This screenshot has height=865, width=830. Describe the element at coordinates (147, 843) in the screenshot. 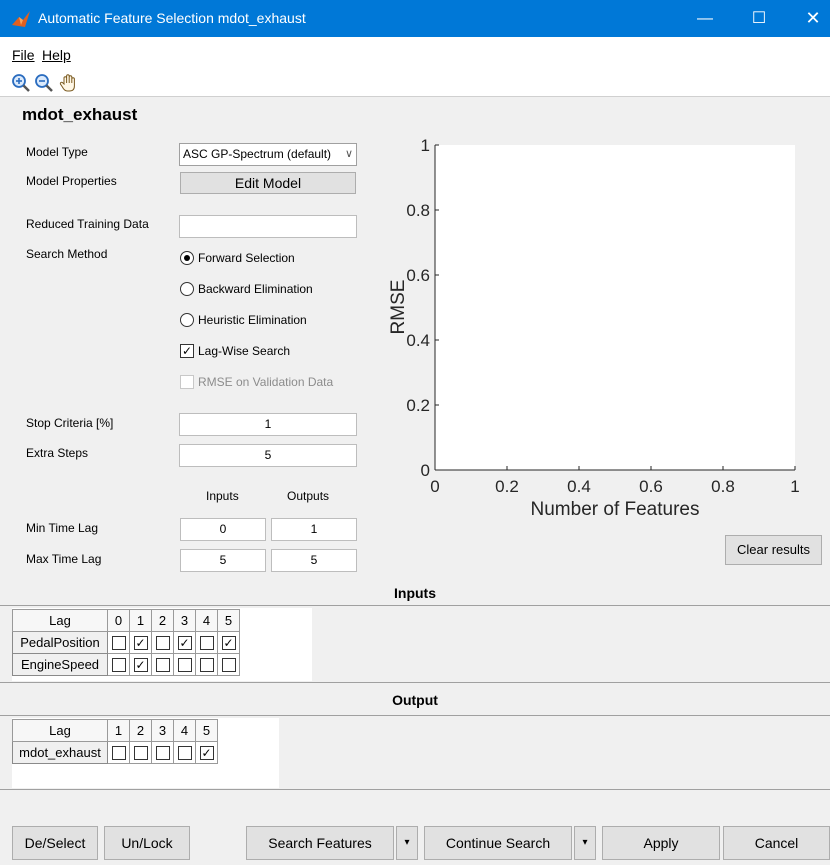

I see `unlock-button: Un/Lock` at that location.